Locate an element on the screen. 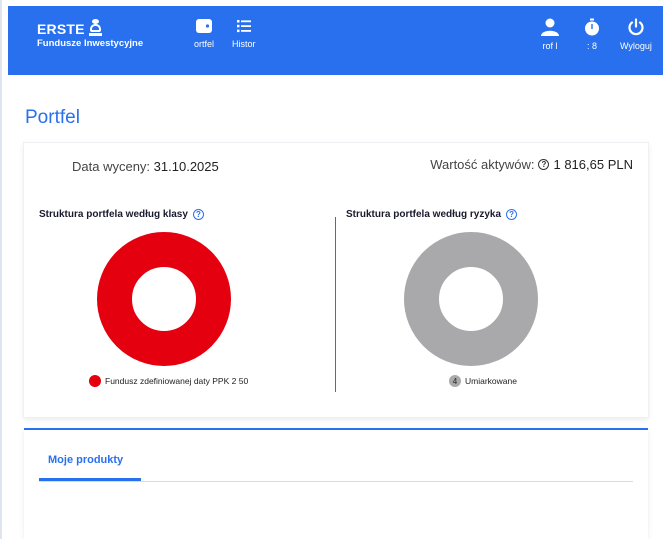 Image resolution: width=663 pixels, height=539 pixels. logout-button: Wyloguj is located at coordinates (636, 34).